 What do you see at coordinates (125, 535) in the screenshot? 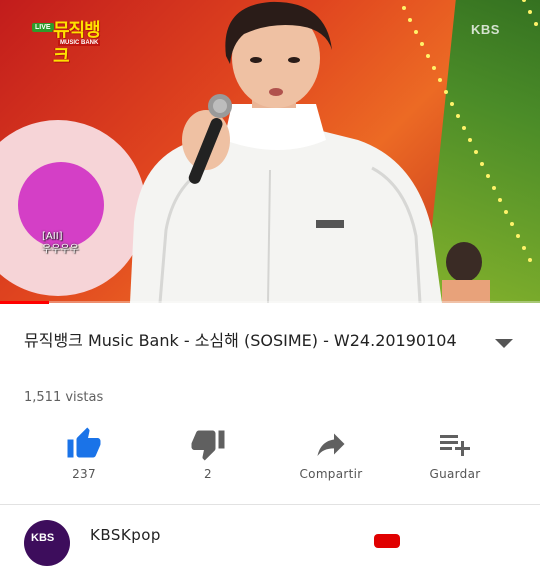
I see `channel-name: KBSKpop` at bounding box center [125, 535].